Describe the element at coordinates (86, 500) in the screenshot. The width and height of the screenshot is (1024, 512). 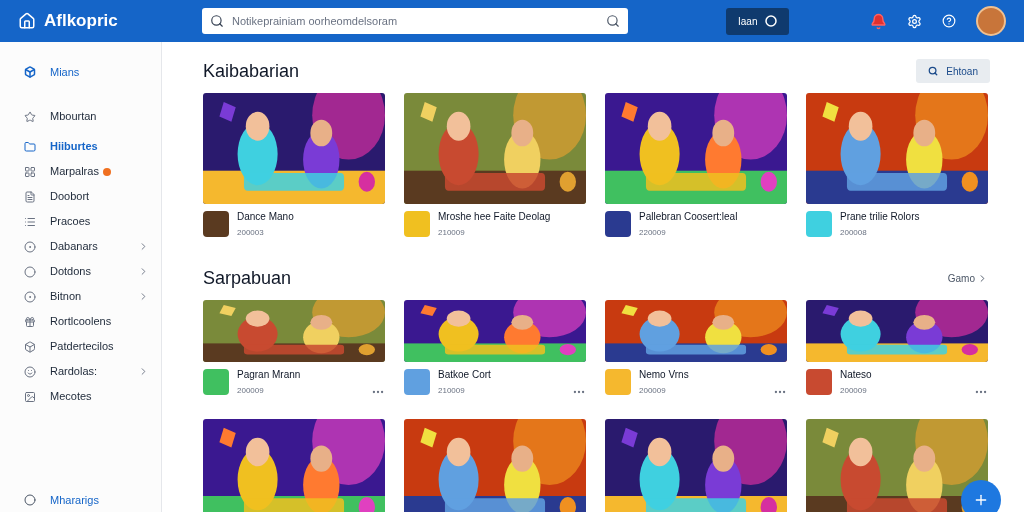
I see `sidebar-item: Mhararigs` at that location.